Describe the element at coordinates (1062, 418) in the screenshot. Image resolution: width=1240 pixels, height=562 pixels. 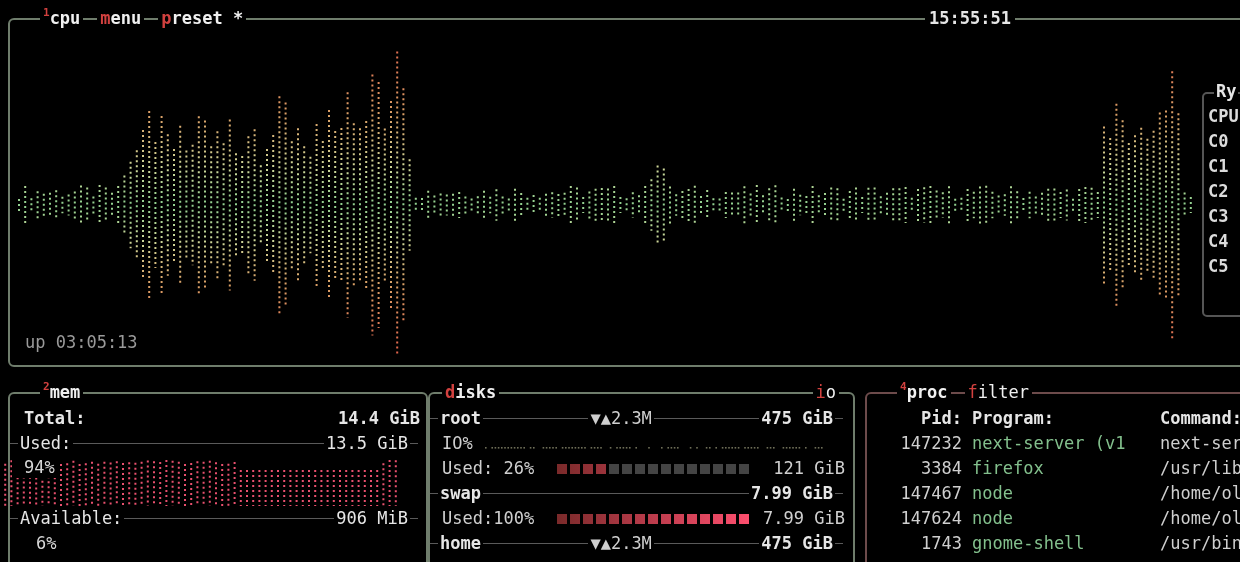
I see `column-header: Program:` at that location.